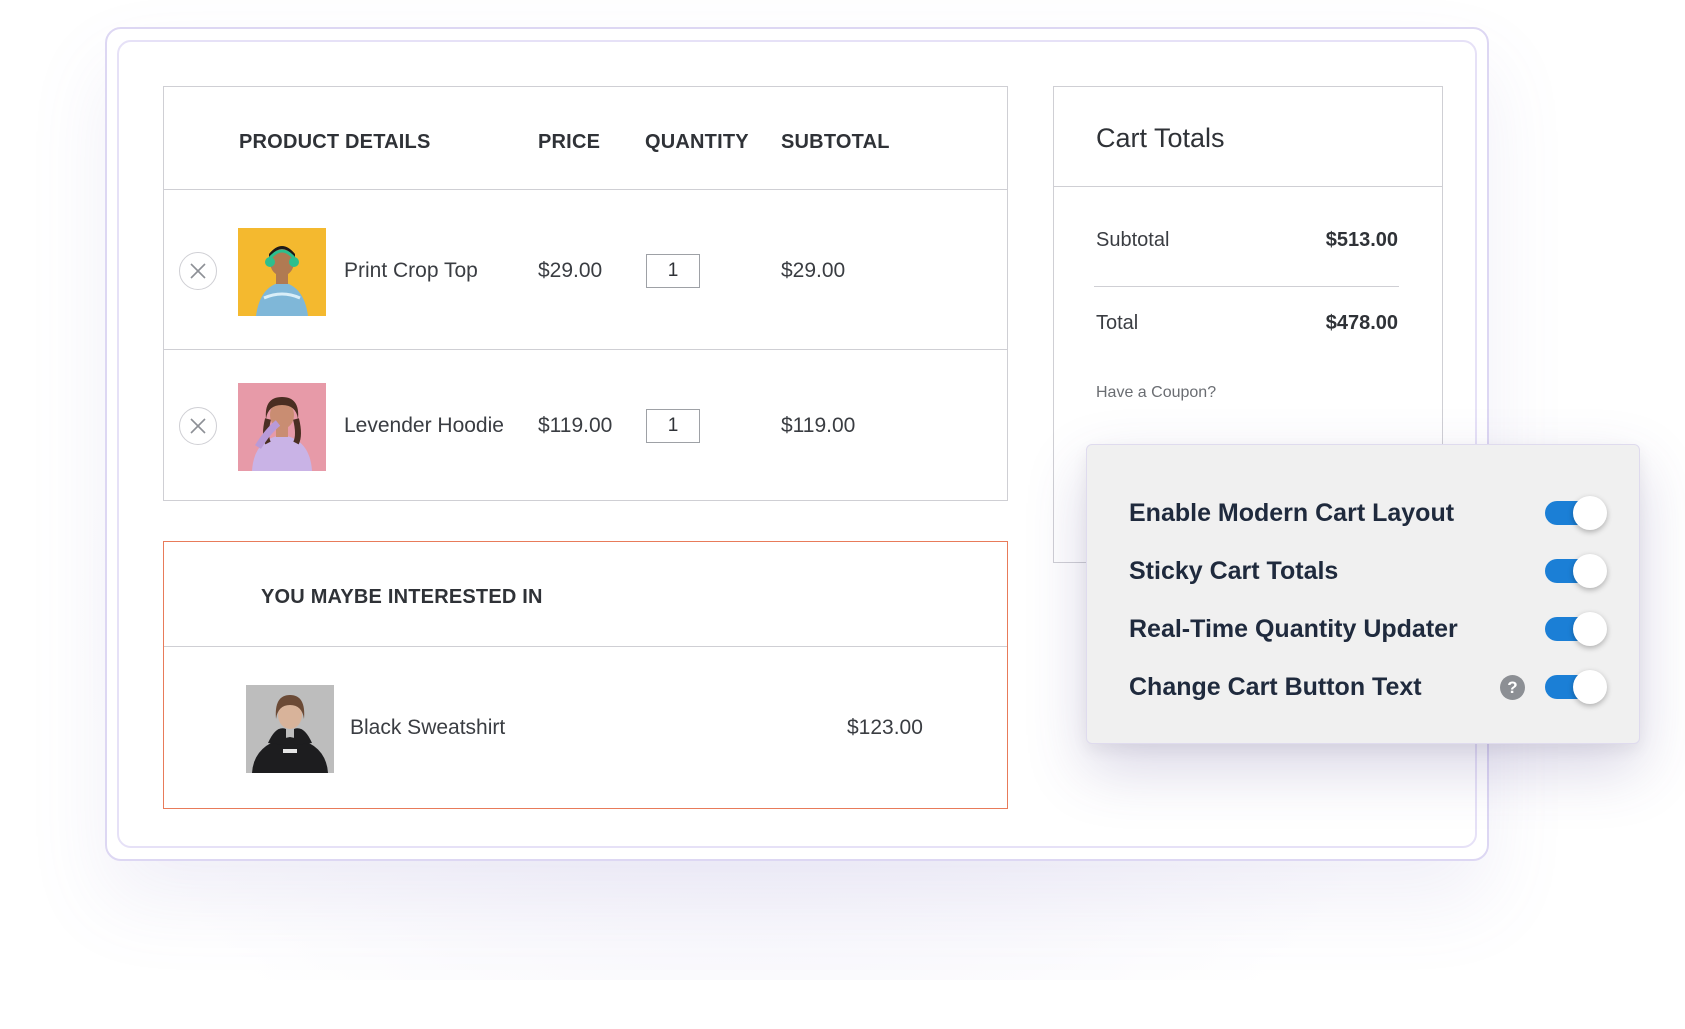 This screenshot has height=1029, width=1685. What do you see at coordinates (424, 426) in the screenshot?
I see `product-name: Levender Hoodie` at bounding box center [424, 426].